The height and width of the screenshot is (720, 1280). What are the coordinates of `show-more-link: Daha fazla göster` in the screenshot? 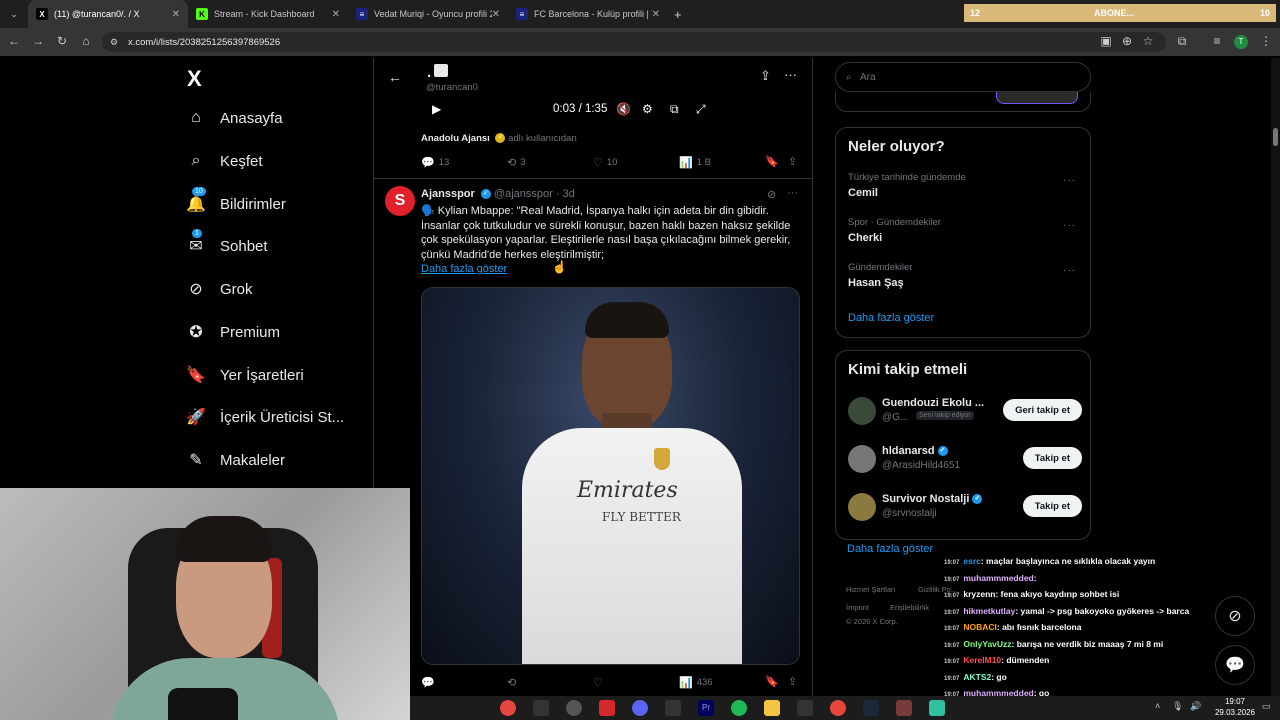 It's located at (464, 269).